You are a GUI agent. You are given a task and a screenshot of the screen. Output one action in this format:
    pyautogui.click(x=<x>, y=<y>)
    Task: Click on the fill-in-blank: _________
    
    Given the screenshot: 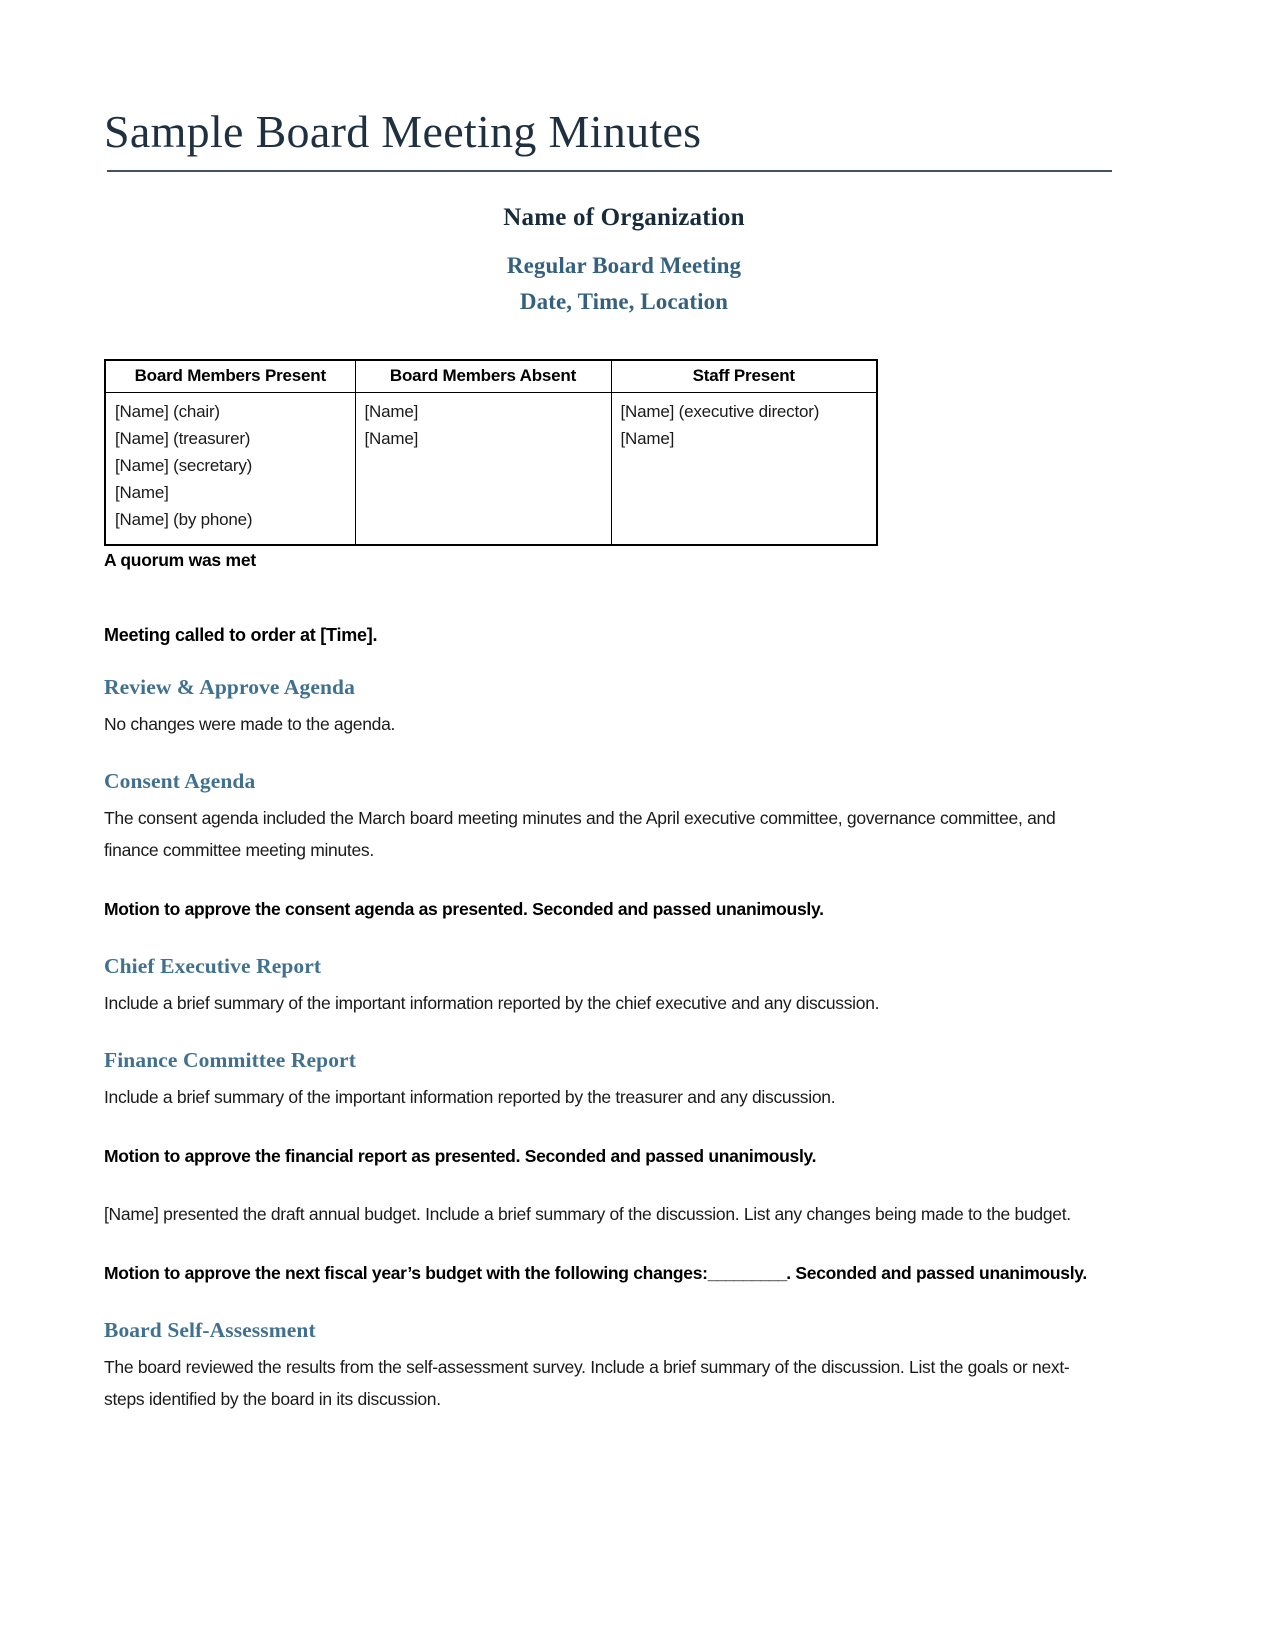 What is the action you would take?
    pyautogui.click(x=747, y=1272)
    